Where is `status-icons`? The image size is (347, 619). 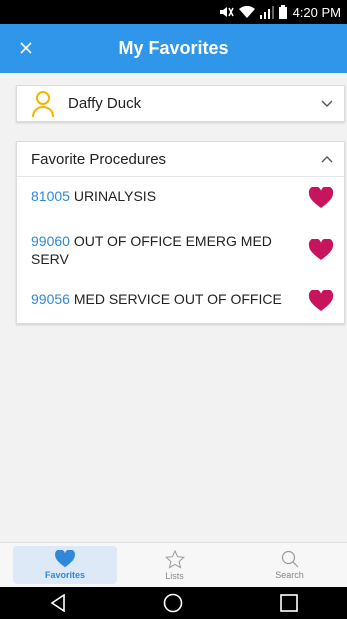
status-icons is located at coordinates (252, 12).